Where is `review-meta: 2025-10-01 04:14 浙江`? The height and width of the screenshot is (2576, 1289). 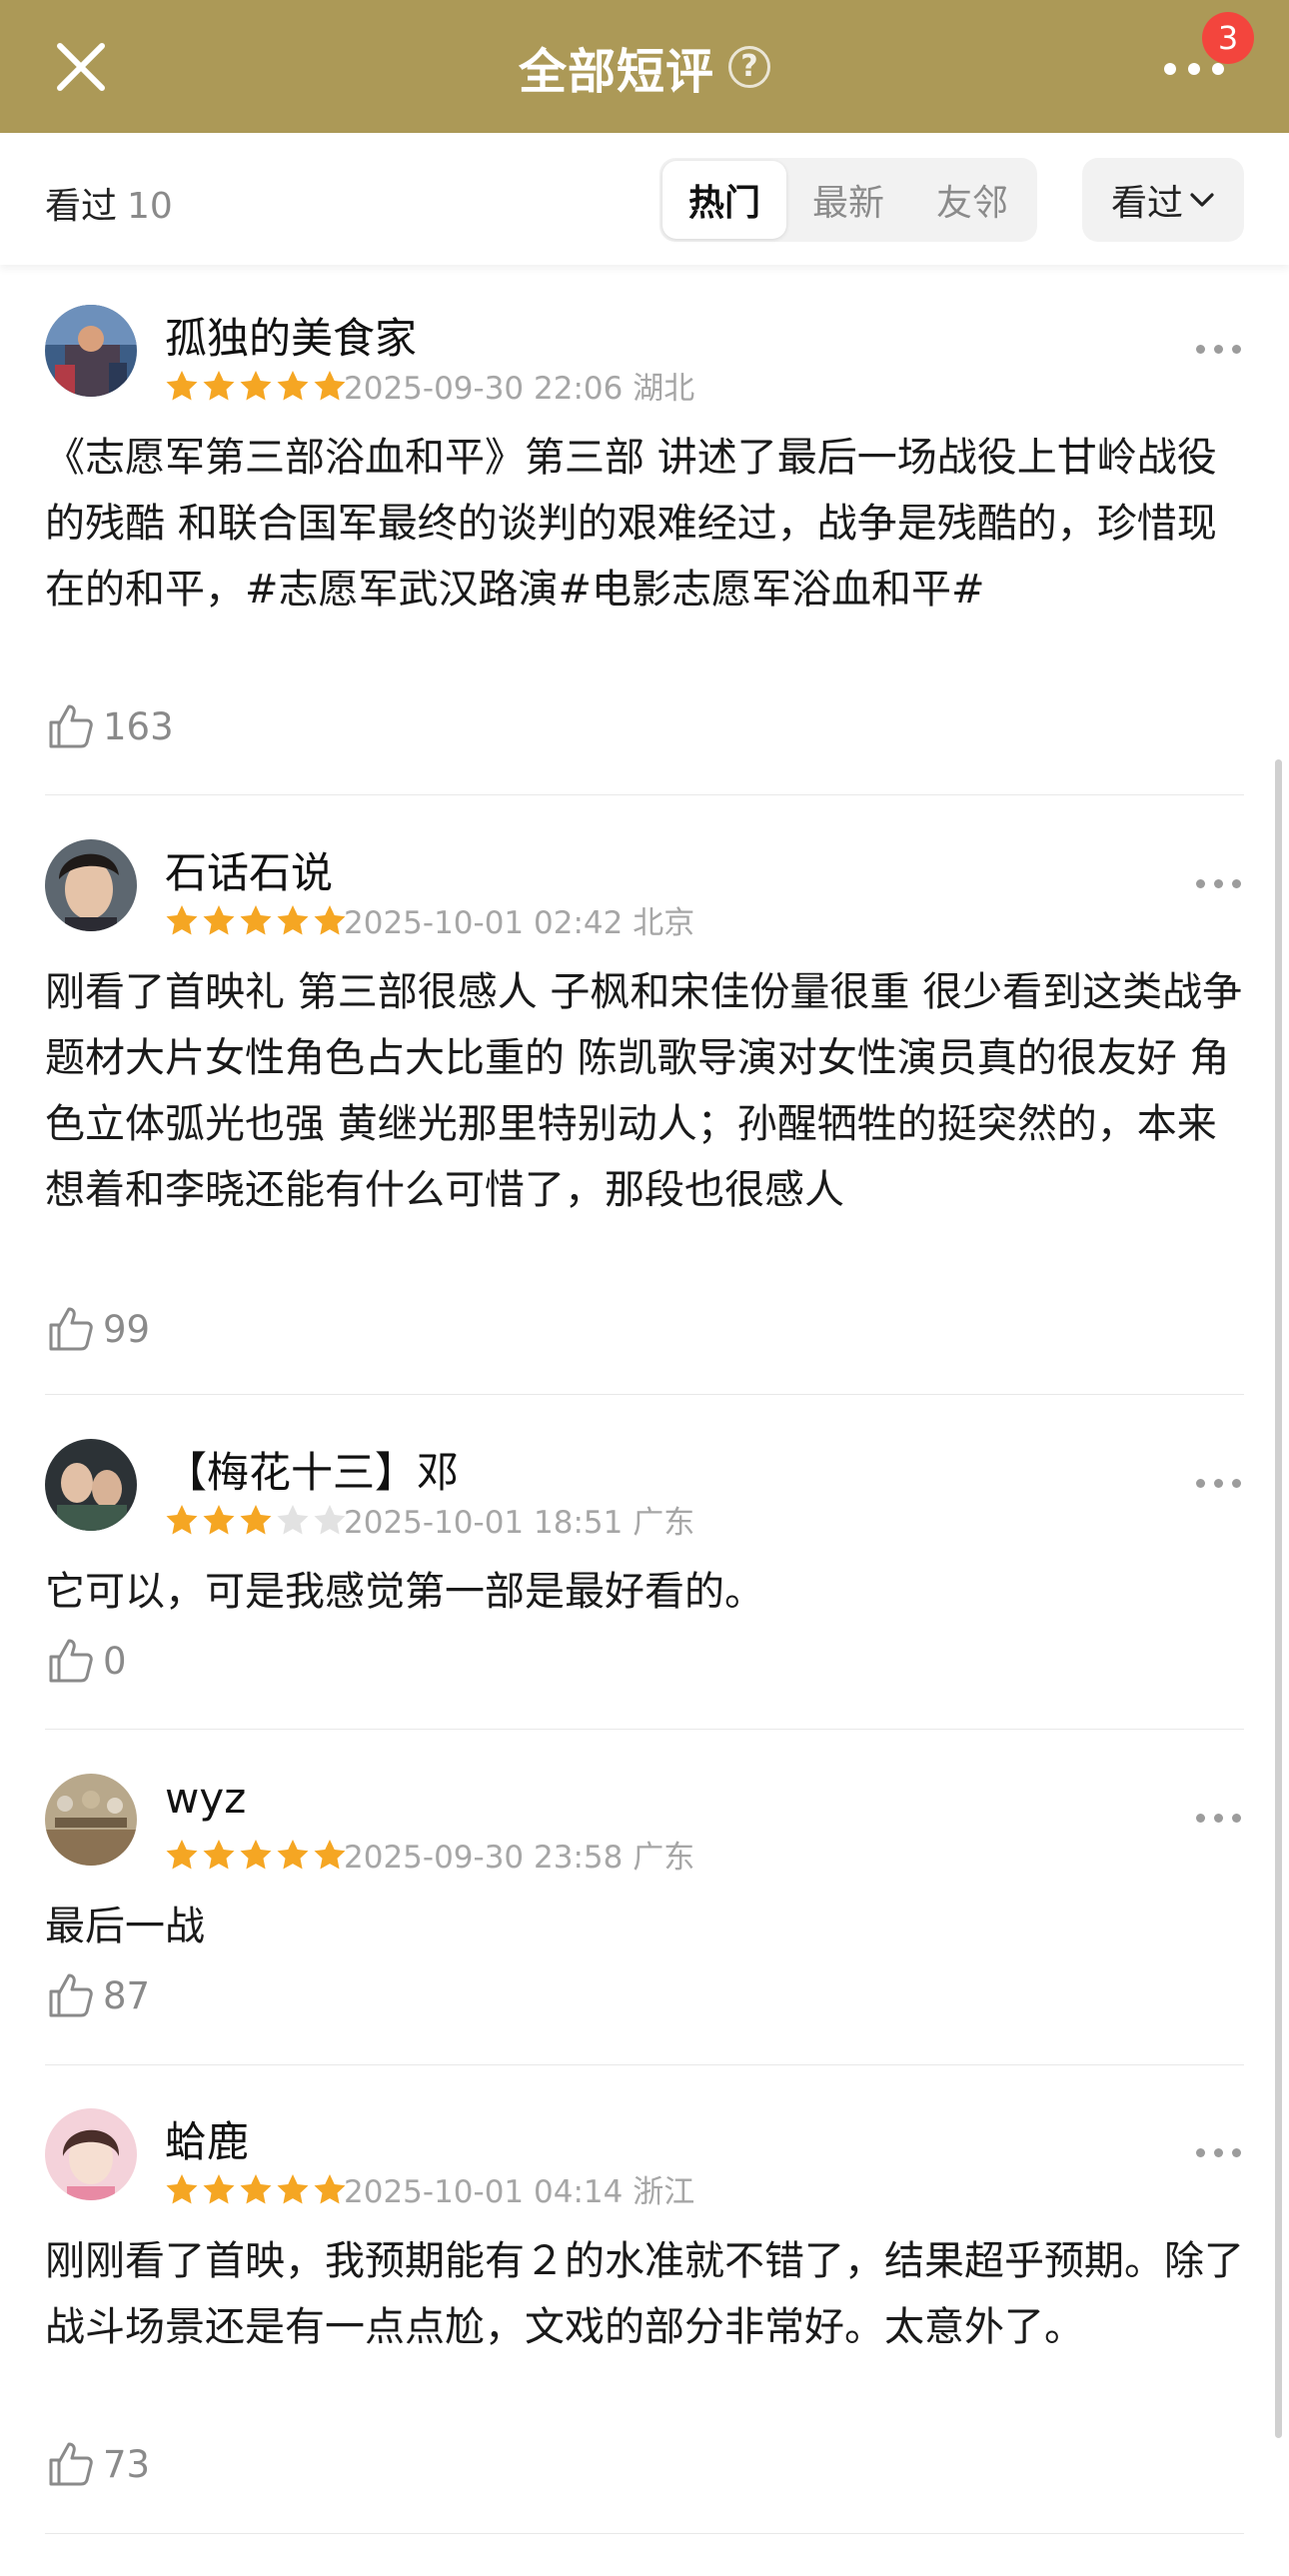
review-meta: 2025-10-01 04:14 浙江 is located at coordinates (519, 2188).